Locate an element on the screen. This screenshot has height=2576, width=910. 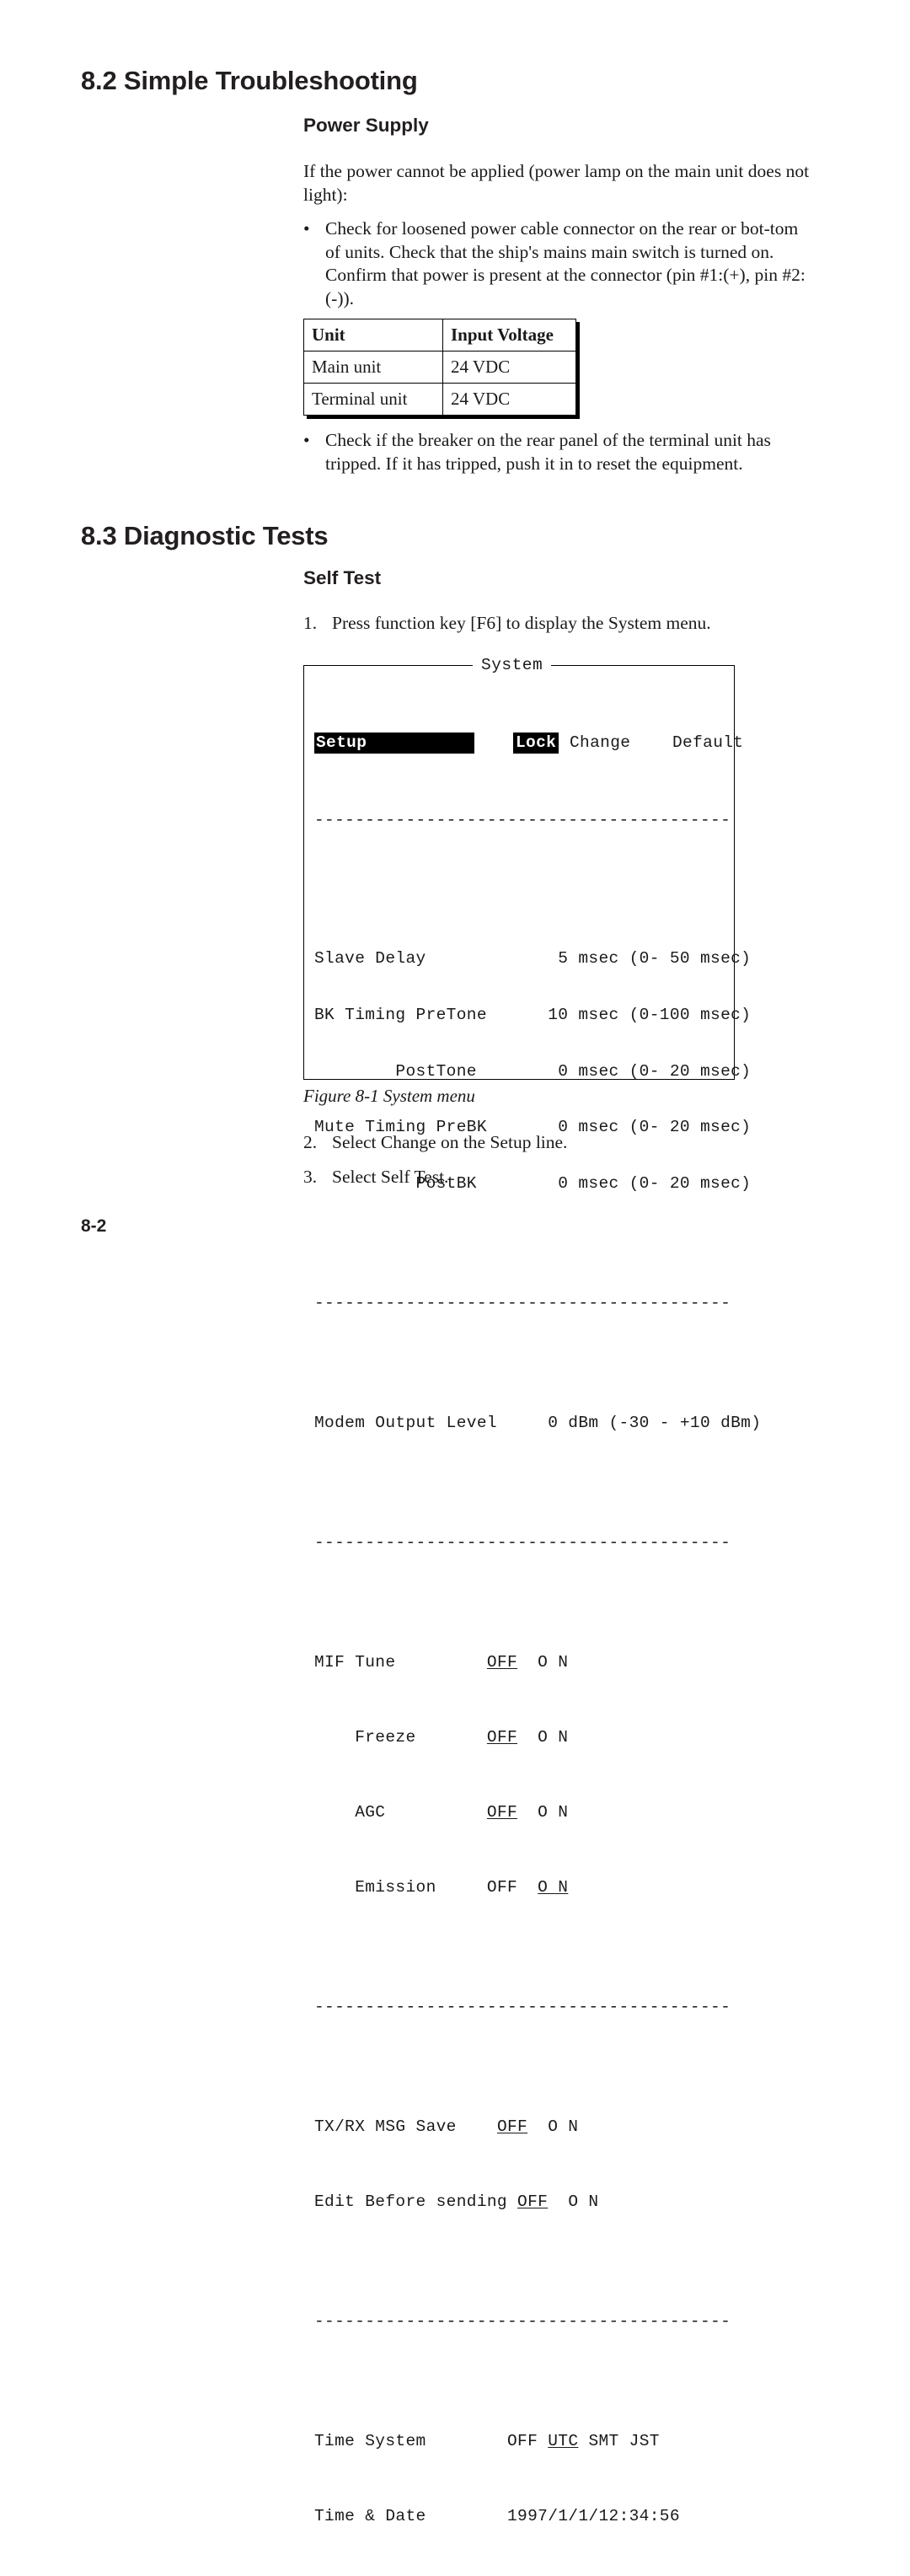
menu-item-setup: Setup is located at coordinates (394, 743).